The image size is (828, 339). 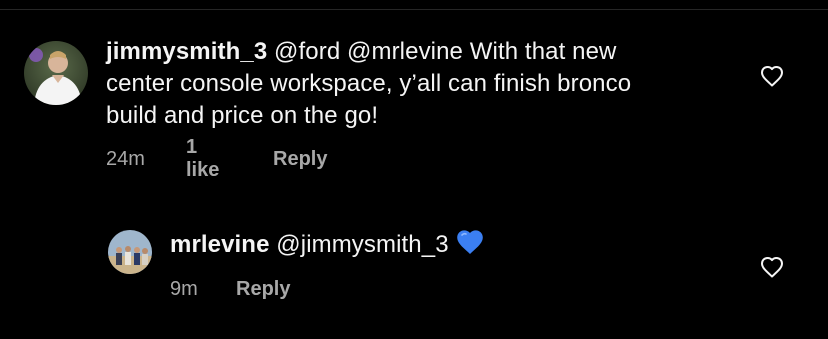 What do you see at coordinates (202, 159) in the screenshot?
I see `likes-count-link: 1 like` at bounding box center [202, 159].